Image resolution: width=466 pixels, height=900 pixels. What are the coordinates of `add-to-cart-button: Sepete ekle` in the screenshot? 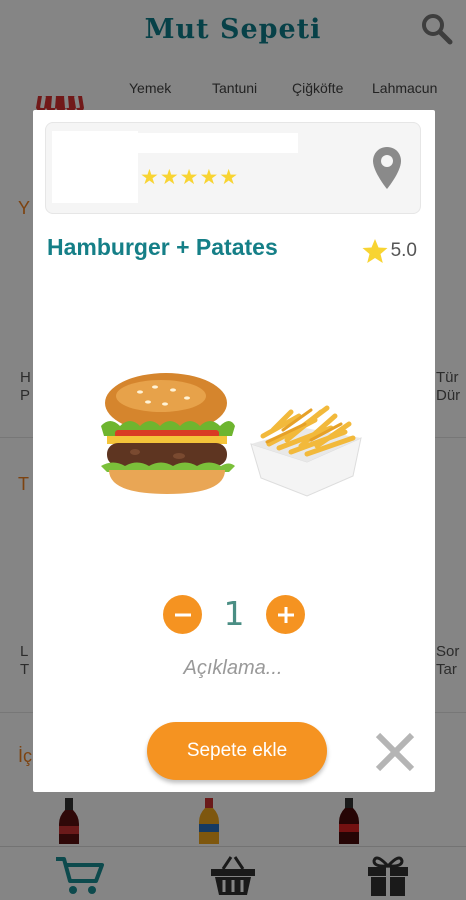 It's located at (237, 751).